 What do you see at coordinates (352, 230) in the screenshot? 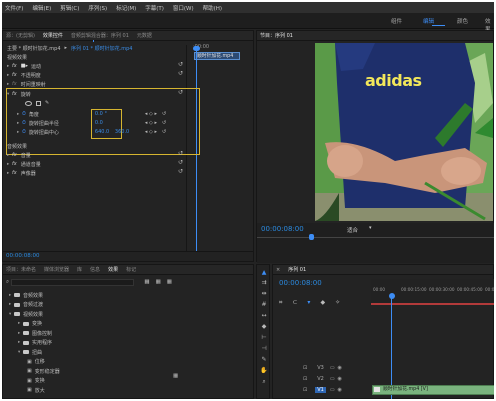
I see `zoom-fit-select: 适合` at bounding box center [352, 230].